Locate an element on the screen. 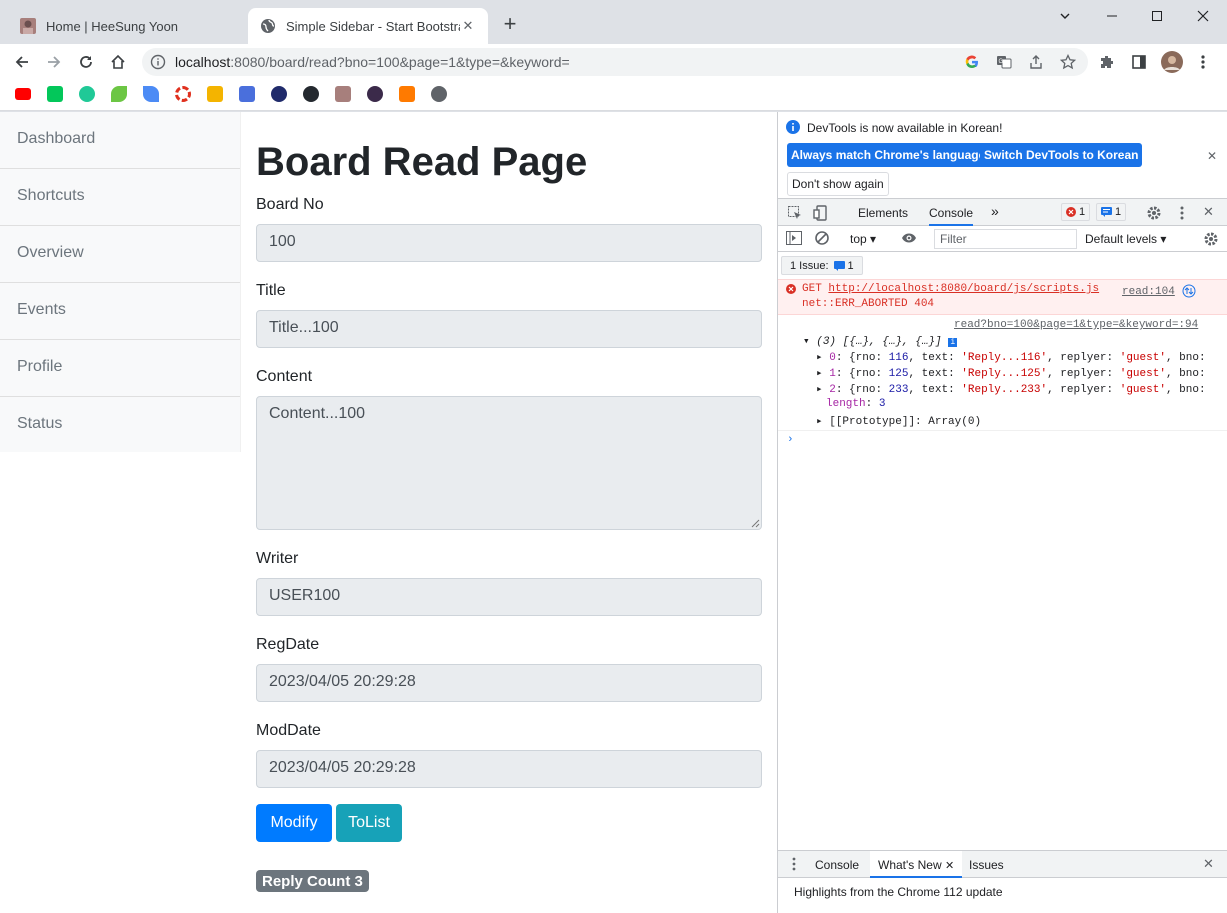  minimize-icon is located at coordinates (1112, 16).